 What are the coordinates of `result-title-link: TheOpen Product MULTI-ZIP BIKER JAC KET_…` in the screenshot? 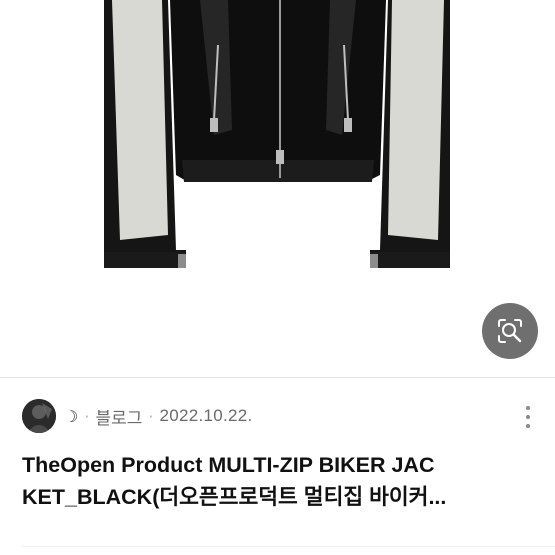 It's located at (277, 481).